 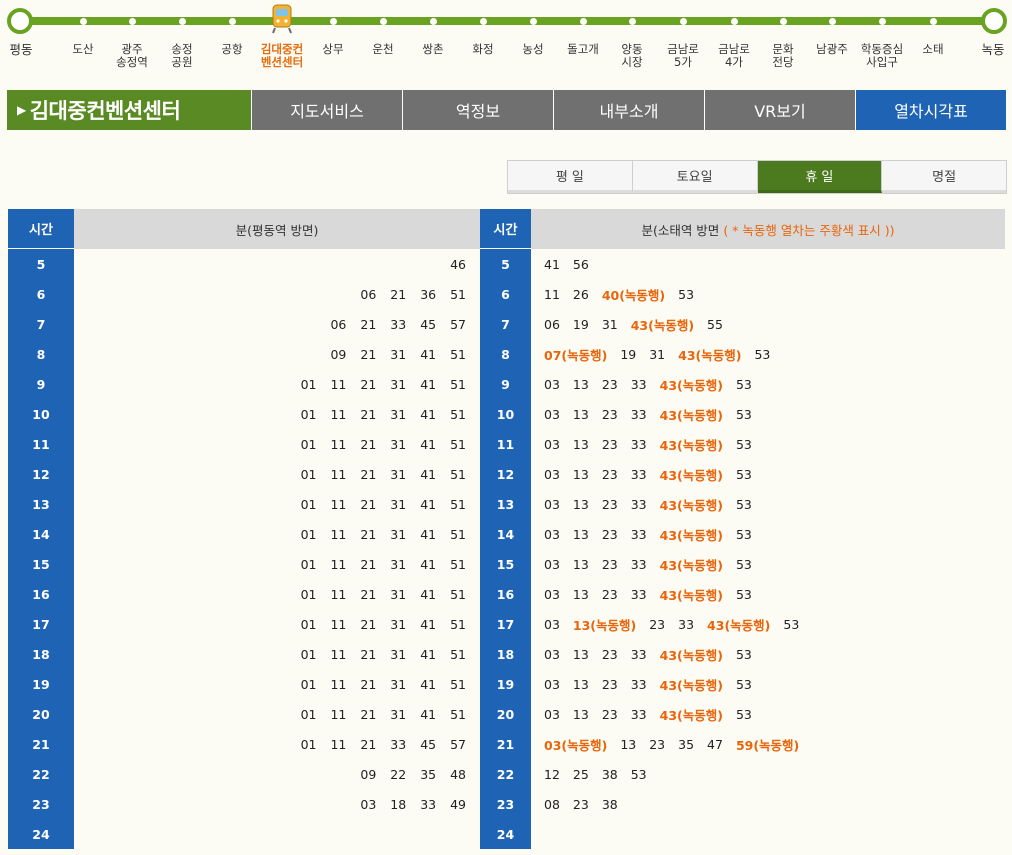 I want to click on minute-header-note: ( * 녹동행 열차는 주황색 표시 )), so click(x=809, y=230).